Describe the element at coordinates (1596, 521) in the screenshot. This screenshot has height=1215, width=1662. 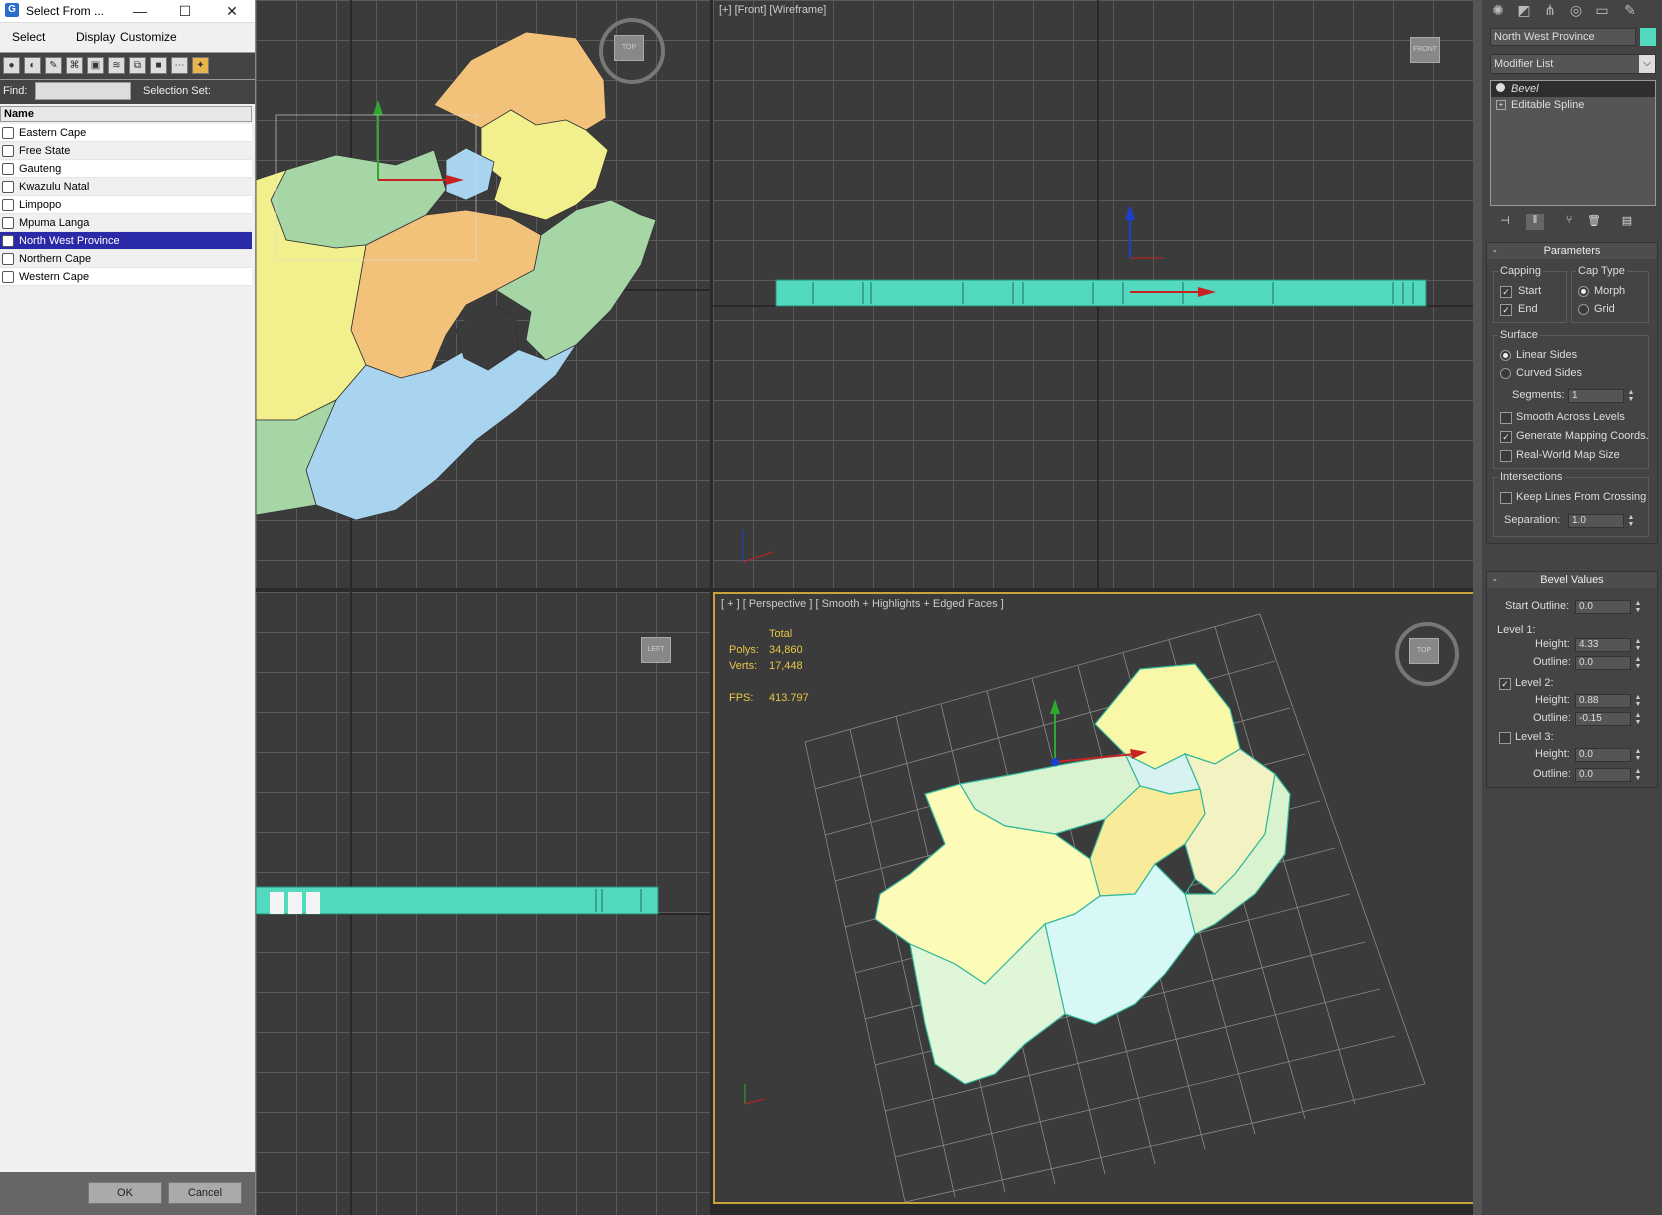
I see `separation-spinner: 1.0` at that location.